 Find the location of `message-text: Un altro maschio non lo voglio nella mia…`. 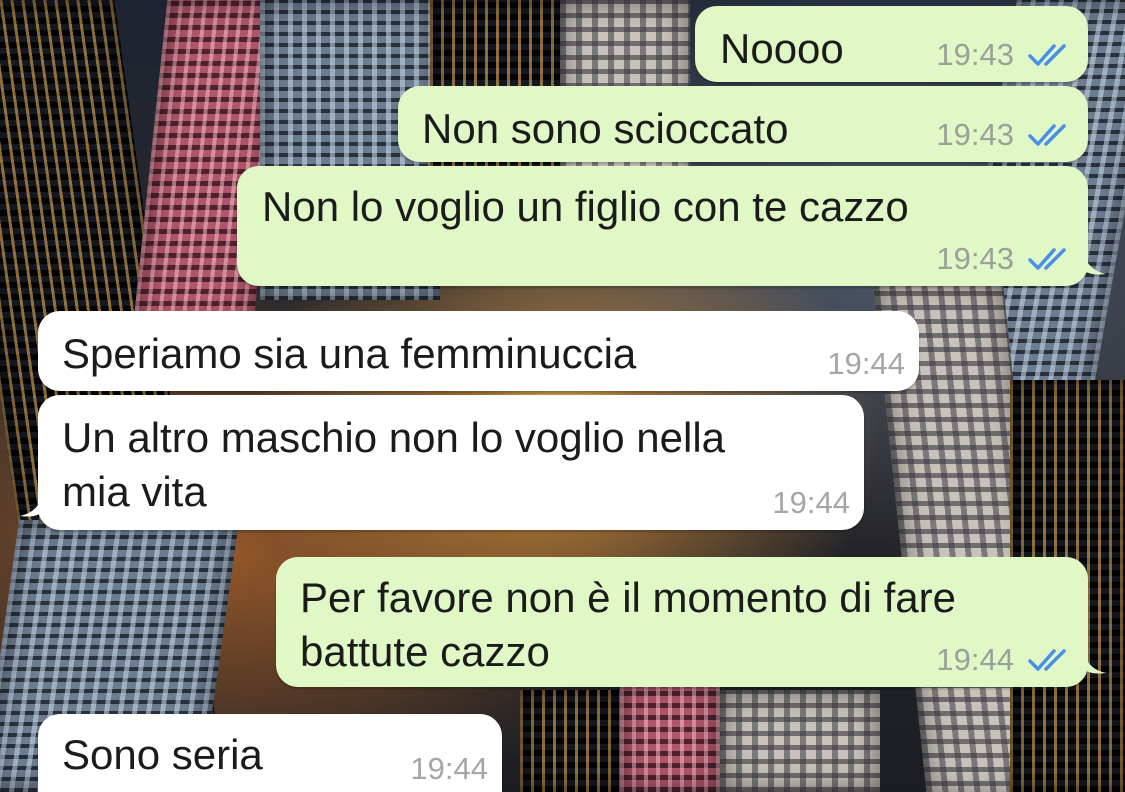

message-text: Un altro maschio non lo voglio nella mia… is located at coordinates (394, 464).